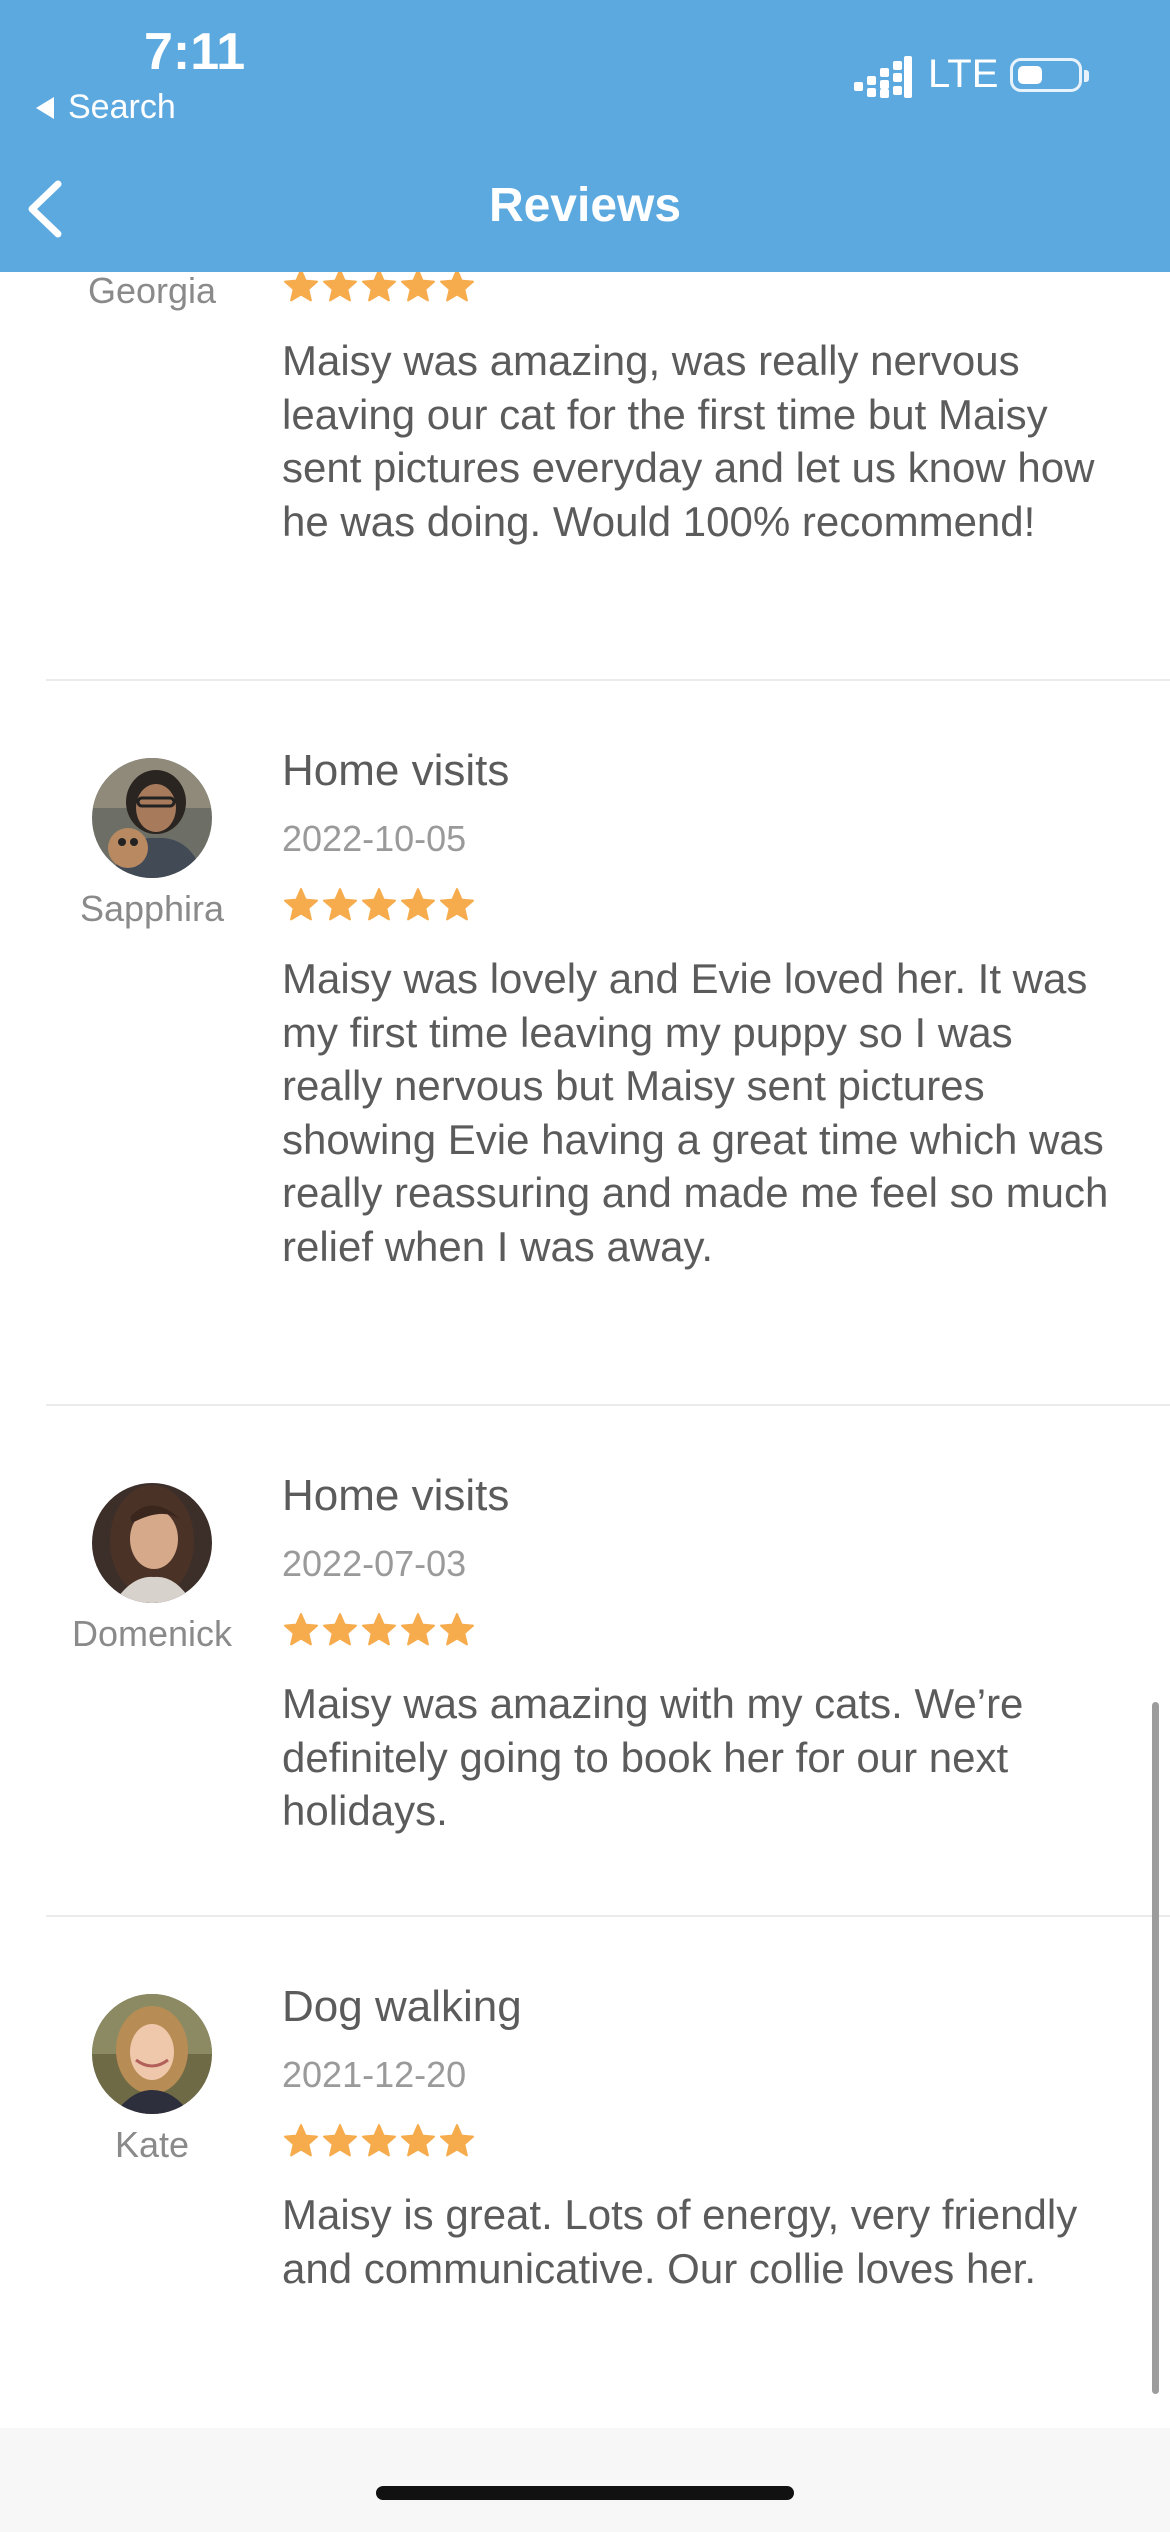  What do you see at coordinates (374, 1563) in the screenshot?
I see `review-date: 2022-07-03` at bounding box center [374, 1563].